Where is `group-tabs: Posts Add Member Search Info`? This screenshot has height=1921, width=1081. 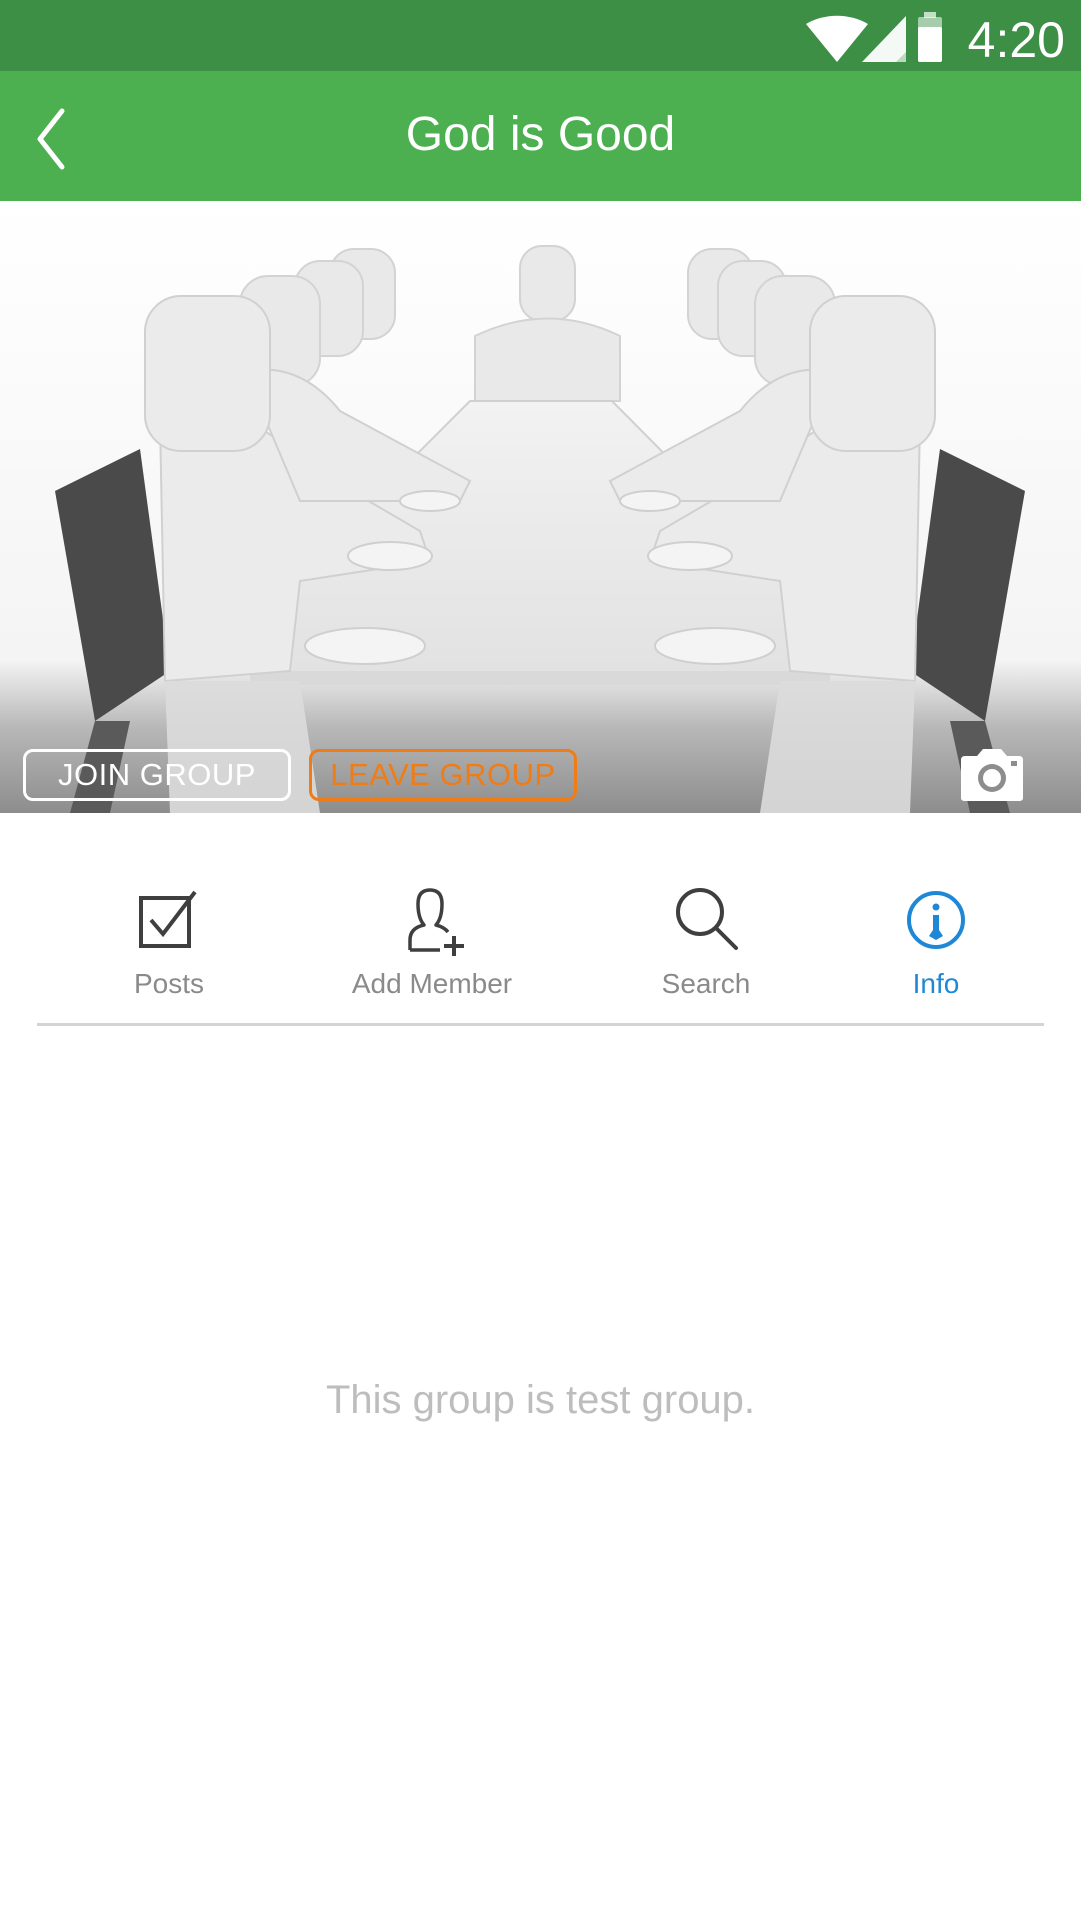
group-tabs: Posts Add Member Search Info is located at coordinates (540, 935).